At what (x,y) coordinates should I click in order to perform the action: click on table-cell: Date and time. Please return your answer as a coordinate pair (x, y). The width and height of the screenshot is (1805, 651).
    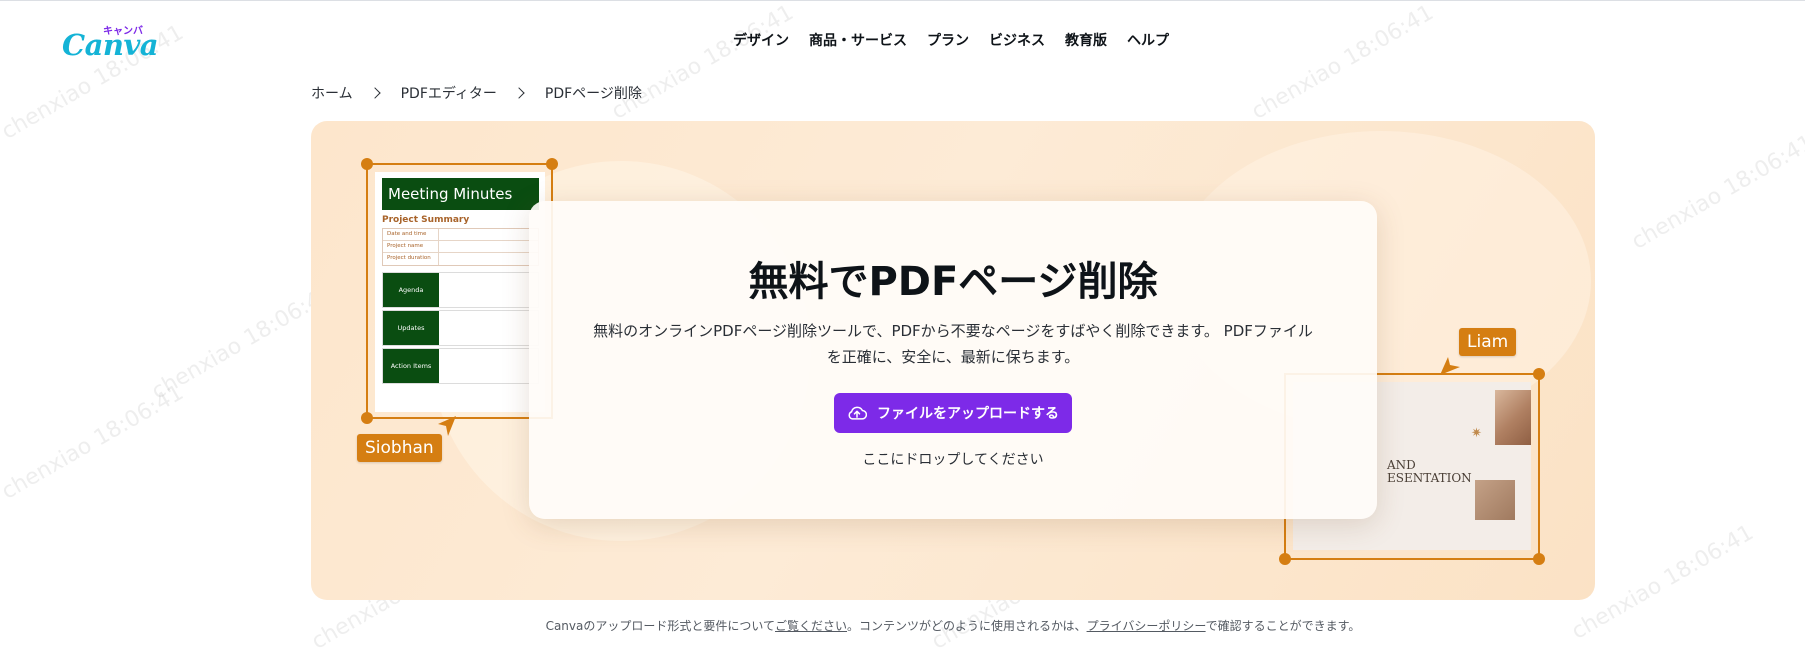
    Looking at the image, I should click on (411, 234).